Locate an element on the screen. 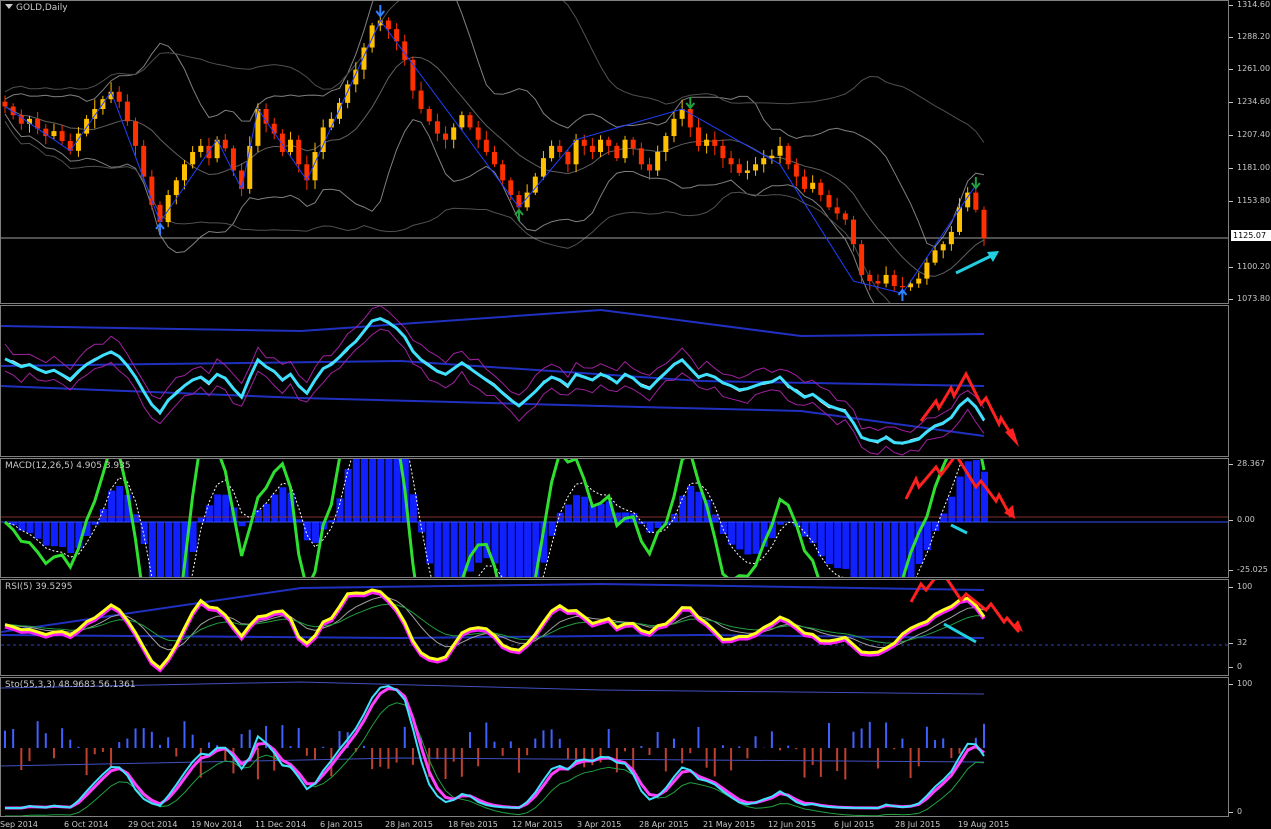 The image size is (1271, 829). time-axis-label: 28 Apr 2015 is located at coordinates (663, 824).